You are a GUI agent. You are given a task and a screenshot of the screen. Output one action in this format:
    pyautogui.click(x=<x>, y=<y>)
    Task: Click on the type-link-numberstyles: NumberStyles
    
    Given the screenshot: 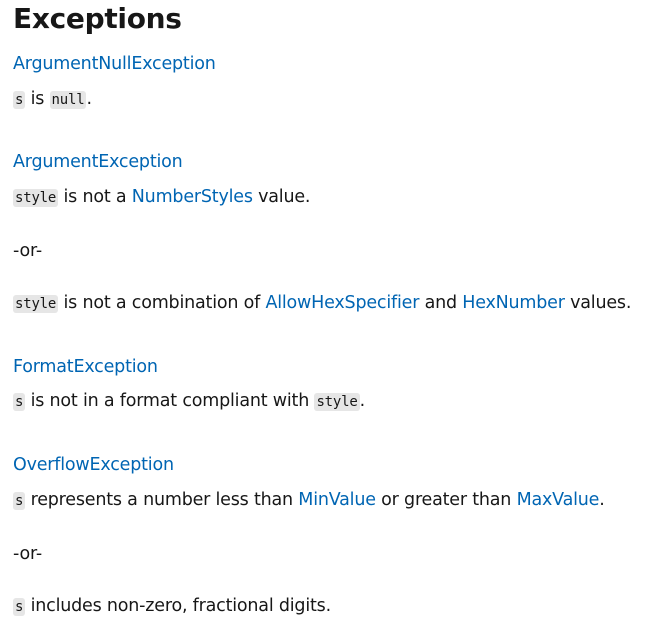 What is the action you would take?
    pyautogui.click(x=192, y=197)
    